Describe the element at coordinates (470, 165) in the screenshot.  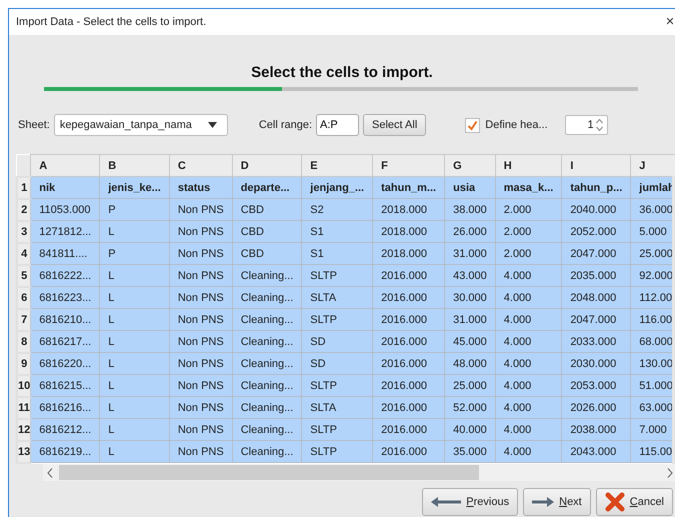
I see `column-header: G` at that location.